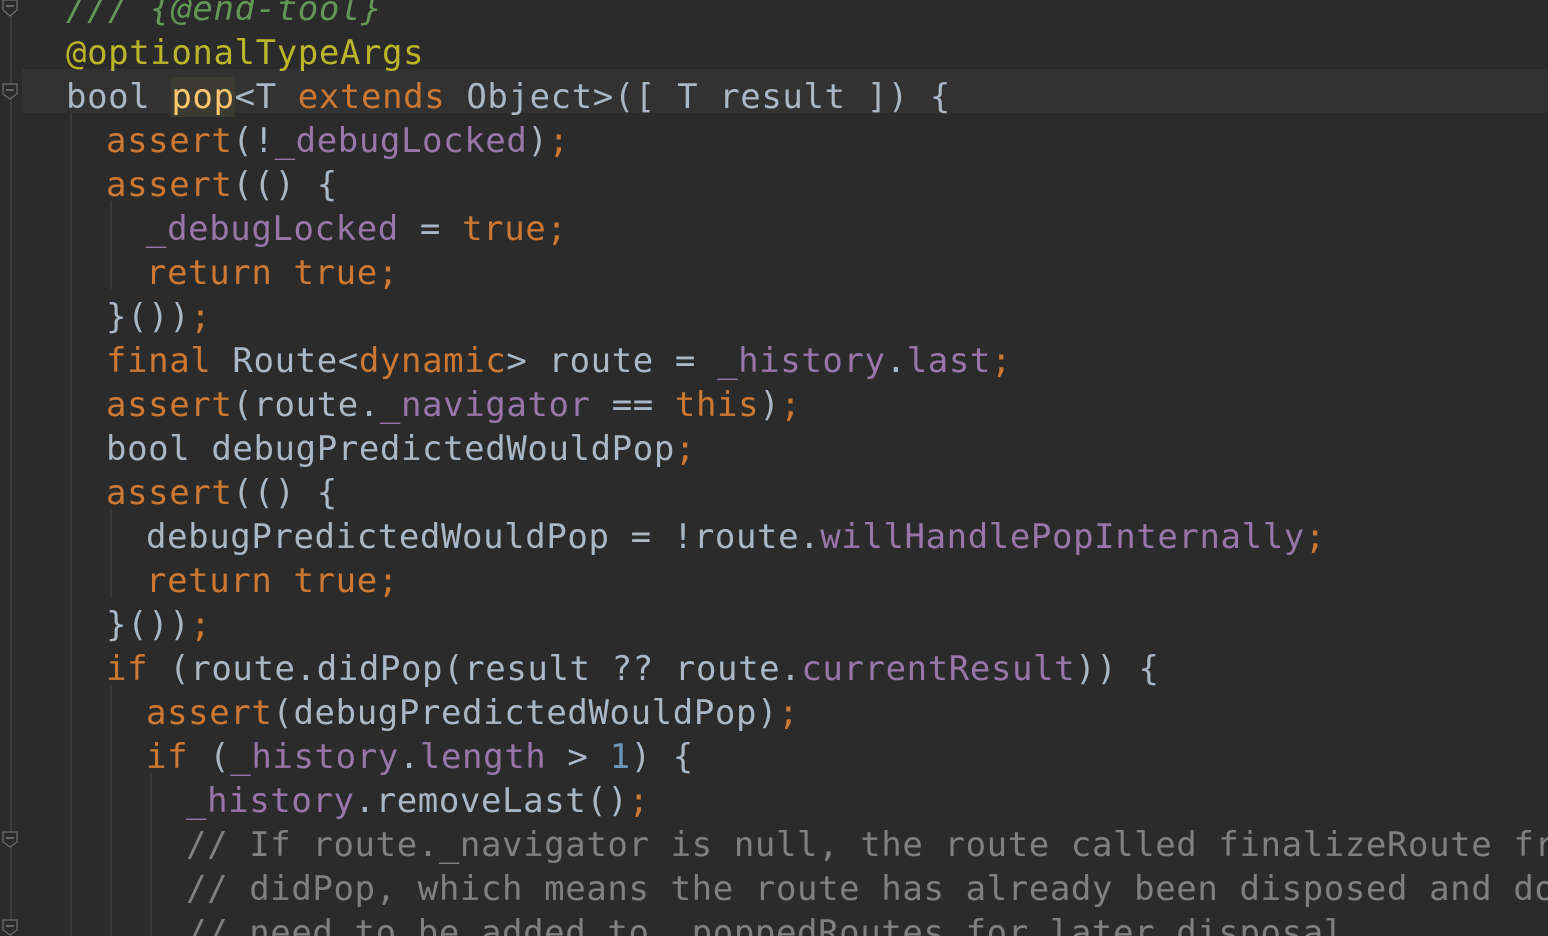 The image size is (1548, 936). Describe the element at coordinates (266, 97) in the screenshot. I see `code-token: <T` at that location.